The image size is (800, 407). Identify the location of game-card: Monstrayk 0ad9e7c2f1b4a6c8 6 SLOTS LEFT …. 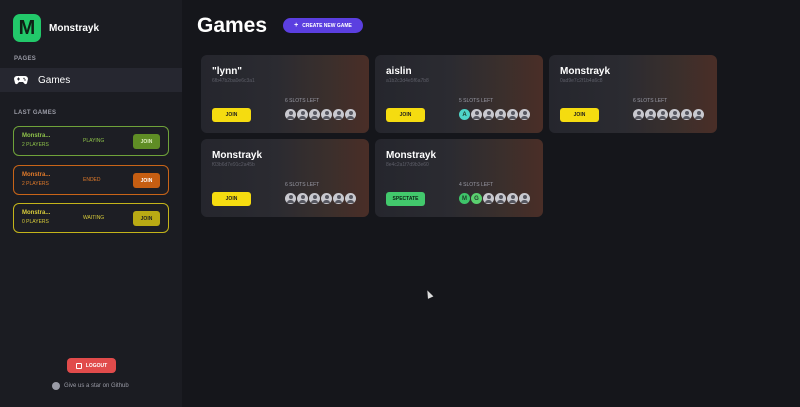
(633, 94).